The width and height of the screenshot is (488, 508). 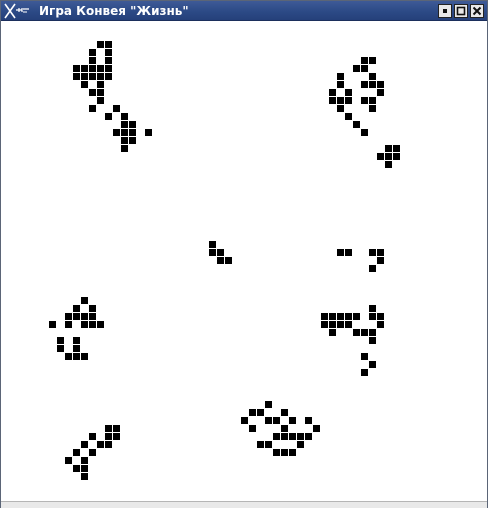 What do you see at coordinates (244, 11) in the screenshot?
I see `title-bar: Игра Конвея "Жизнь"` at bounding box center [244, 11].